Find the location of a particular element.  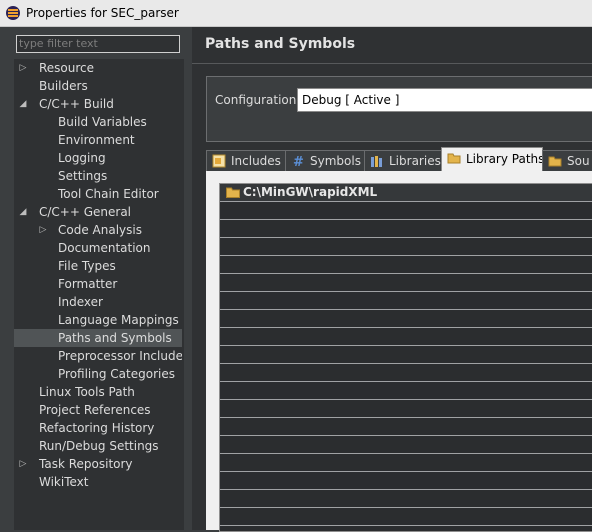

tree-item-language-mappings: Language Mappings is located at coordinates (98, 320).